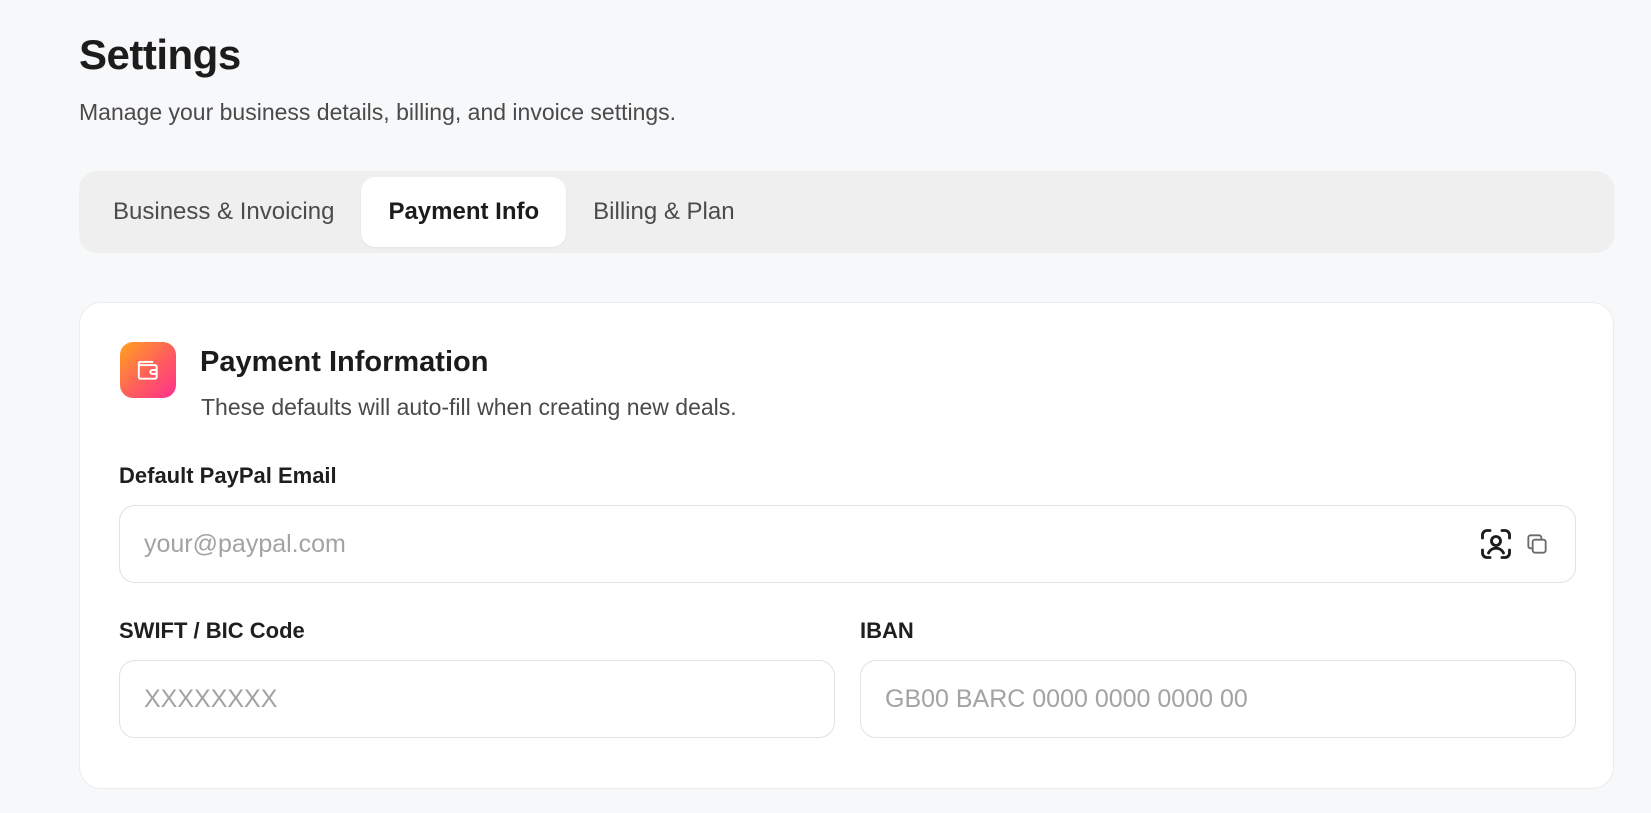 This screenshot has height=813, width=1651. I want to click on swift-bic-input, so click(477, 699).